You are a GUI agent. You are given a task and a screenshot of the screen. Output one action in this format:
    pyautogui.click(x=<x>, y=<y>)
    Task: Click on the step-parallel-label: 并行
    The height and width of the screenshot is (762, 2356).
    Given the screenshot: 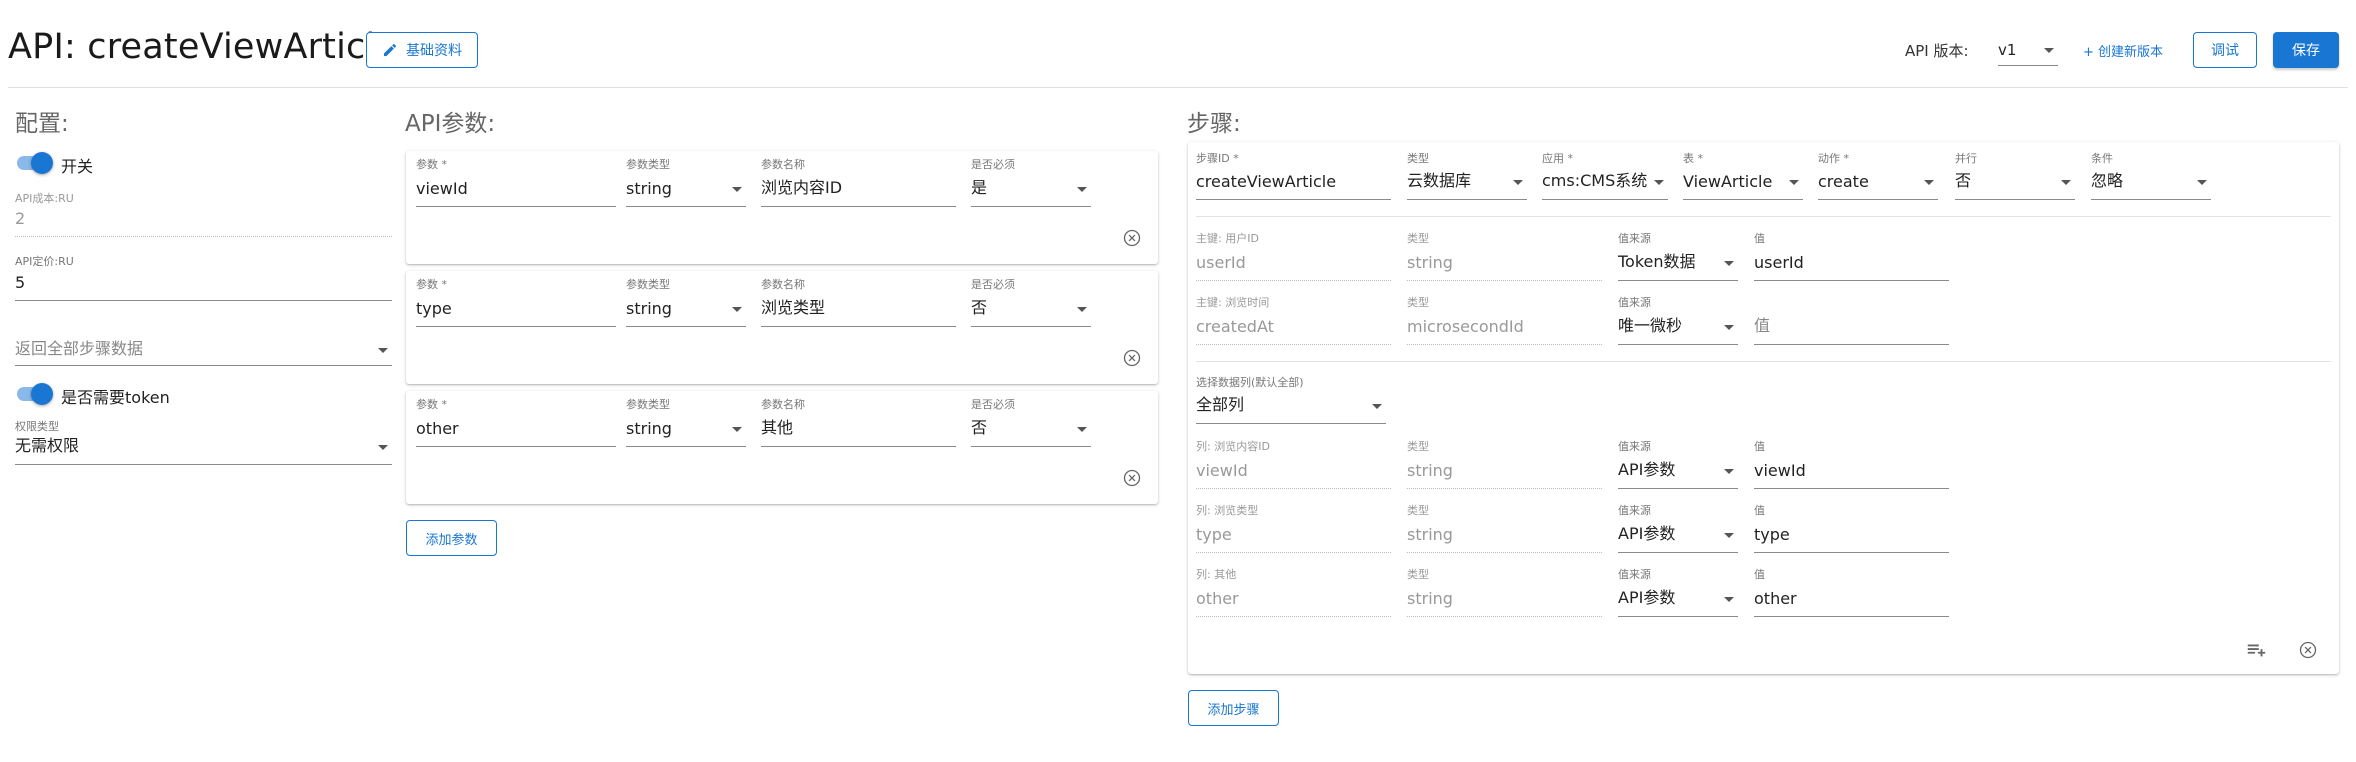 What is the action you would take?
    pyautogui.click(x=1966, y=158)
    